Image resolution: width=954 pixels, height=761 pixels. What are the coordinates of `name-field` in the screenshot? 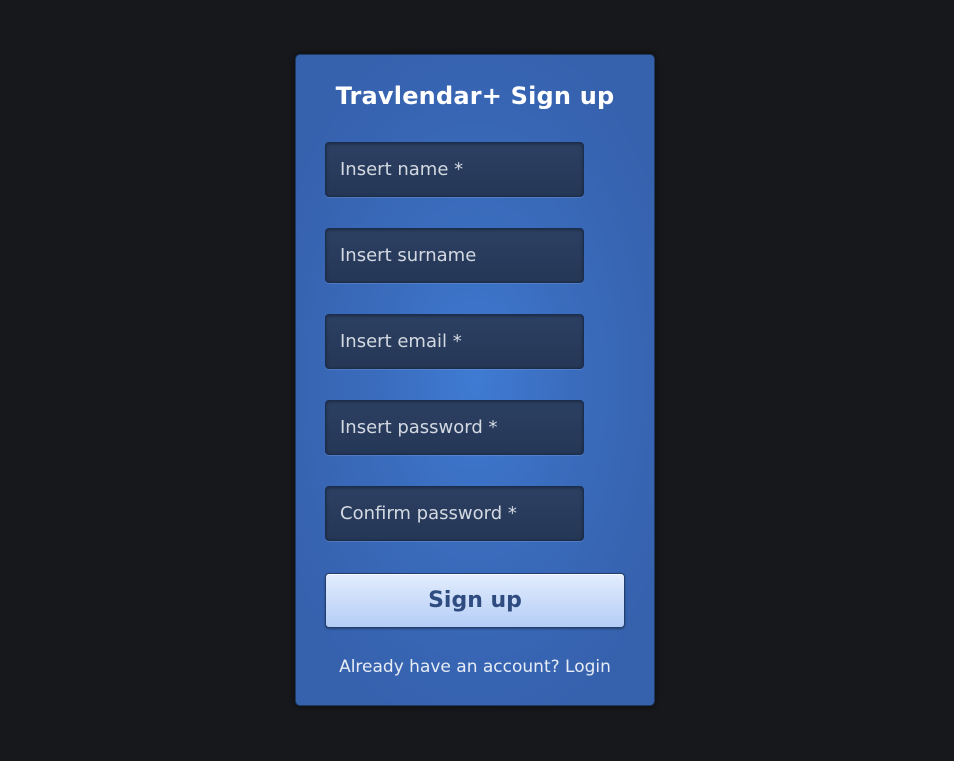 It's located at (454, 169).